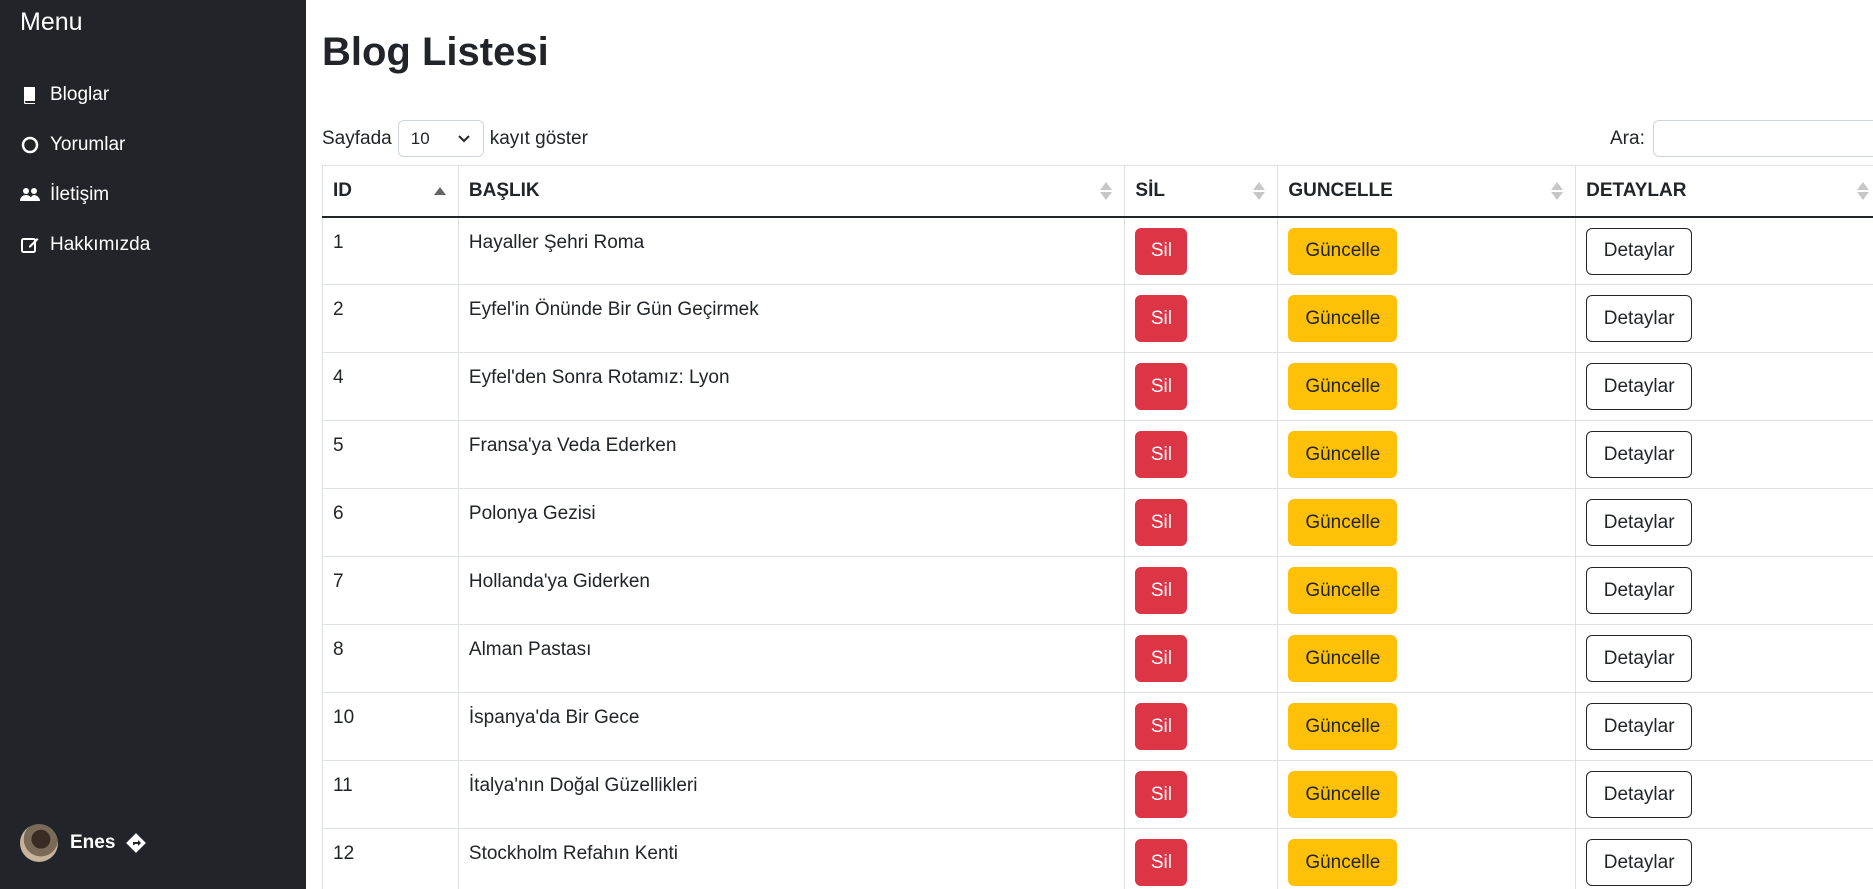 The width and height of the screenshot is (1873, 889). Describe the element at coordinates (338, 581) in the screenshot. I see `row-id: 7` at that location.